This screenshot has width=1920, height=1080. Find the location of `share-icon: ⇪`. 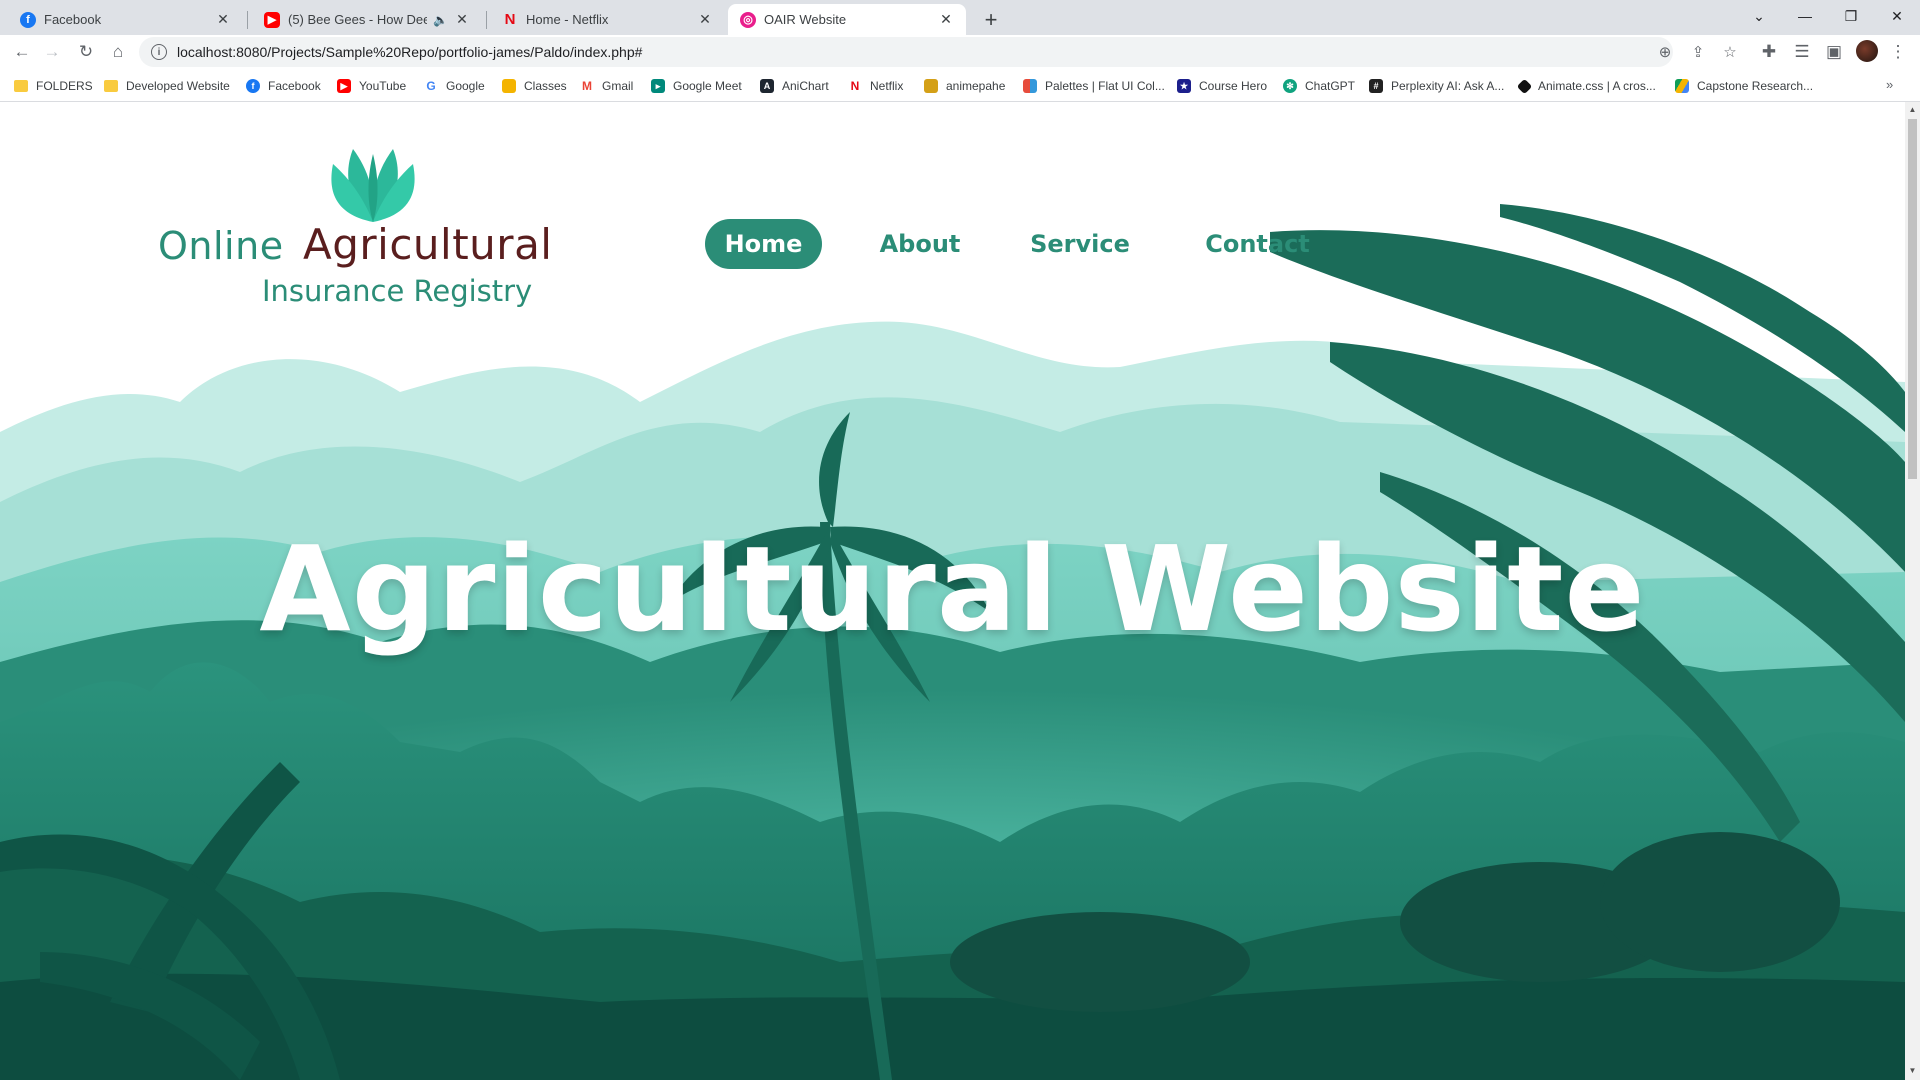

share-icon: ⇪ is located at coordinates (1698, 52).